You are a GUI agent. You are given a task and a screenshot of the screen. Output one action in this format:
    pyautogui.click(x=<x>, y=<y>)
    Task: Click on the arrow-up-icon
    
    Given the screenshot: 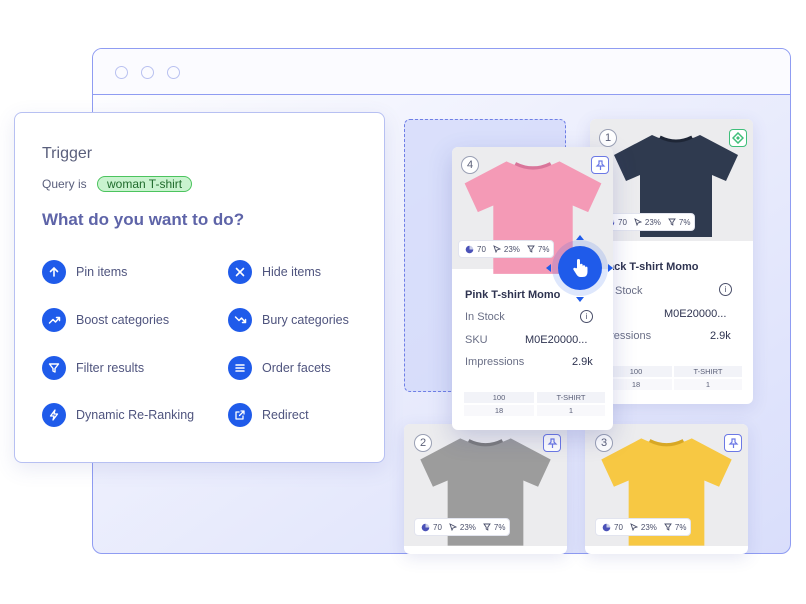 What is the action you would take?
    pyautogui.click(x=54, y=272)
    